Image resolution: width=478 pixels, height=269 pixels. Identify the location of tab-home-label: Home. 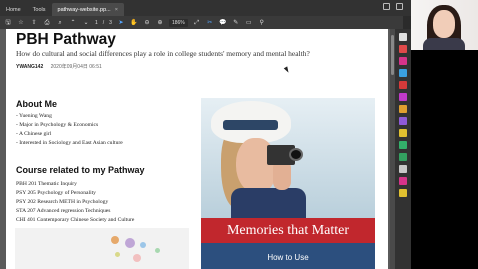
(13, 9).